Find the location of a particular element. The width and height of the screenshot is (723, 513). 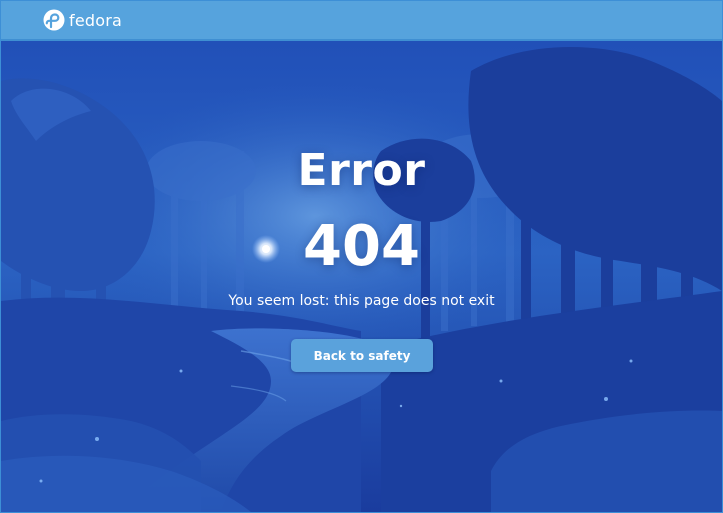

error-message: You seem lost: this page does not exit is located at coordinates (361, 301).